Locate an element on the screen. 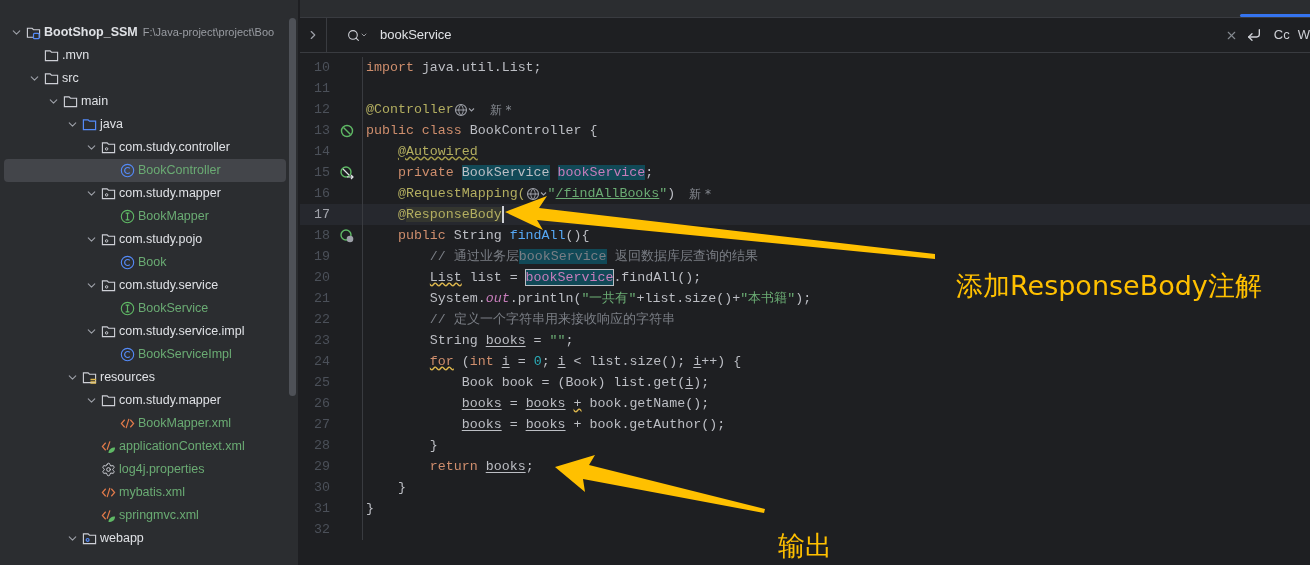 This screenshot has height=565, width=1310. scrollbar-thumb is located at coordinates (292, 207).